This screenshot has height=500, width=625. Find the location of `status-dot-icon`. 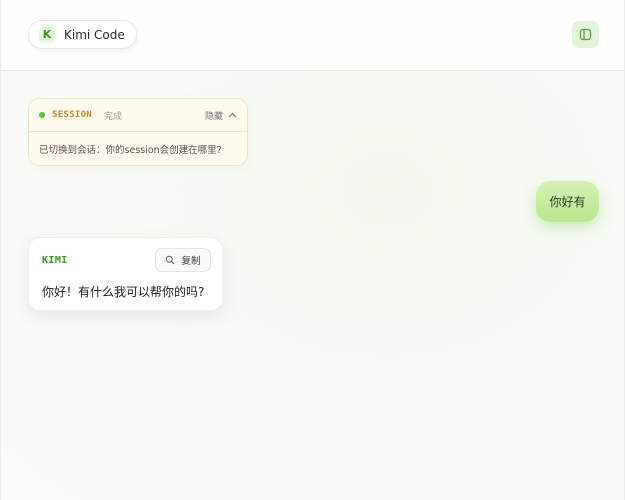

status-dot-icon is located at coordinates (42, 115).